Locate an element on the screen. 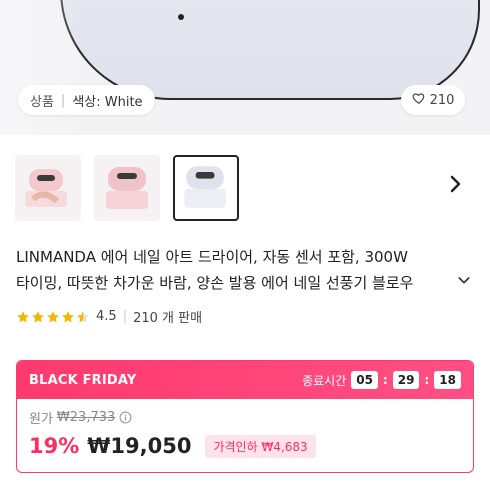 The image size is (490, 490). original-price-row: 원가 ₩23,733 is located at coordinates (245, 417).